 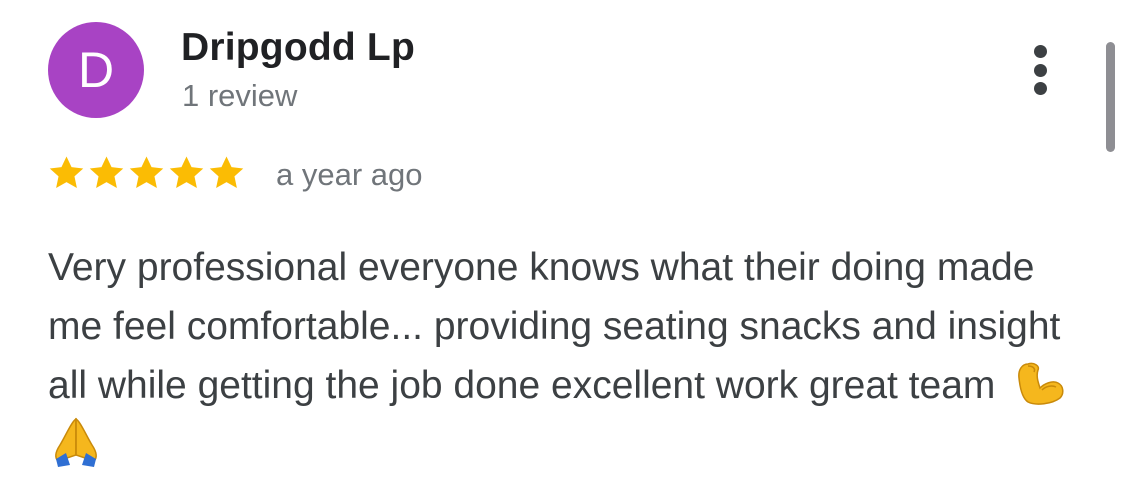 I want to click on scrollbar-thumb, so click(x=1110, y=97).